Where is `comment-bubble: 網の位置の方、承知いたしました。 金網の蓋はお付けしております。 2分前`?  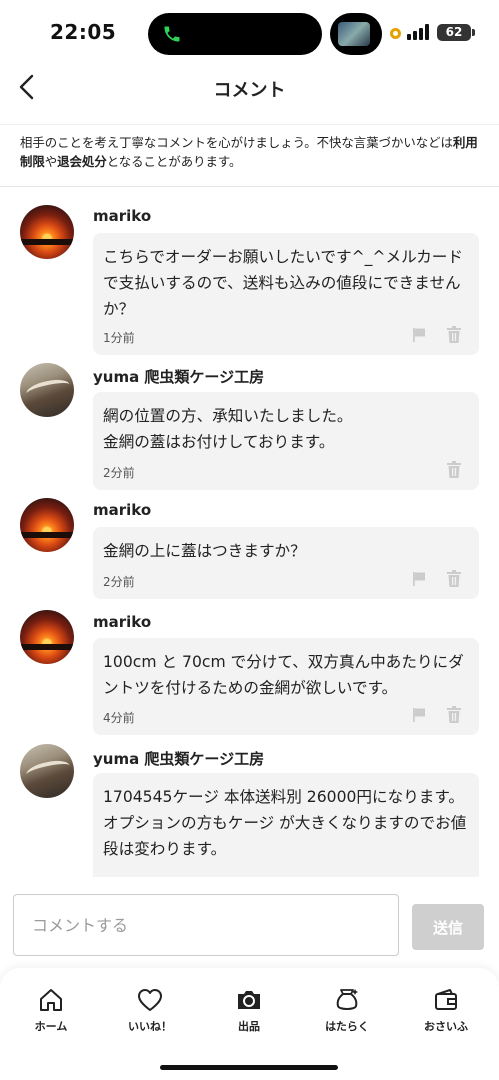
comment-bubble: 網の位置の方、承知いたしました。 金網の蓋はお付けしております。 2分前 is located at coordinates (286, 441).